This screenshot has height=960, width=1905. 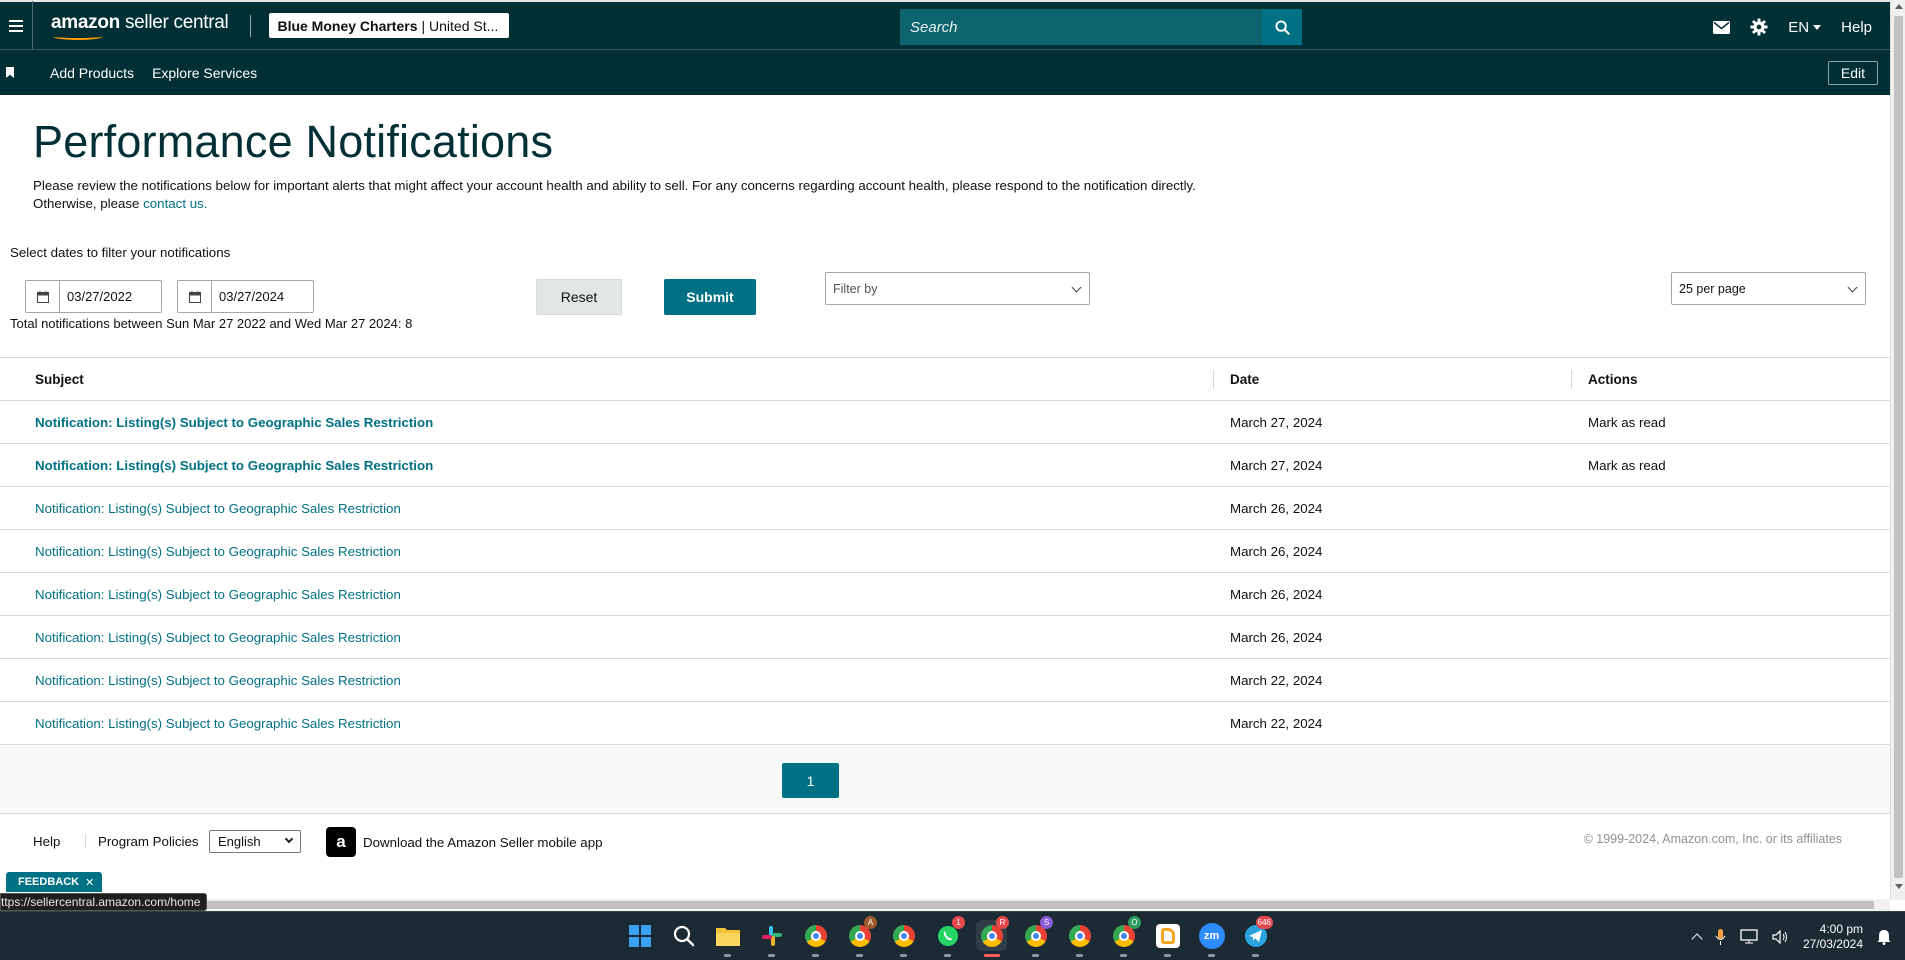 I want to click on column-divider, so click(x=1213, y=379).